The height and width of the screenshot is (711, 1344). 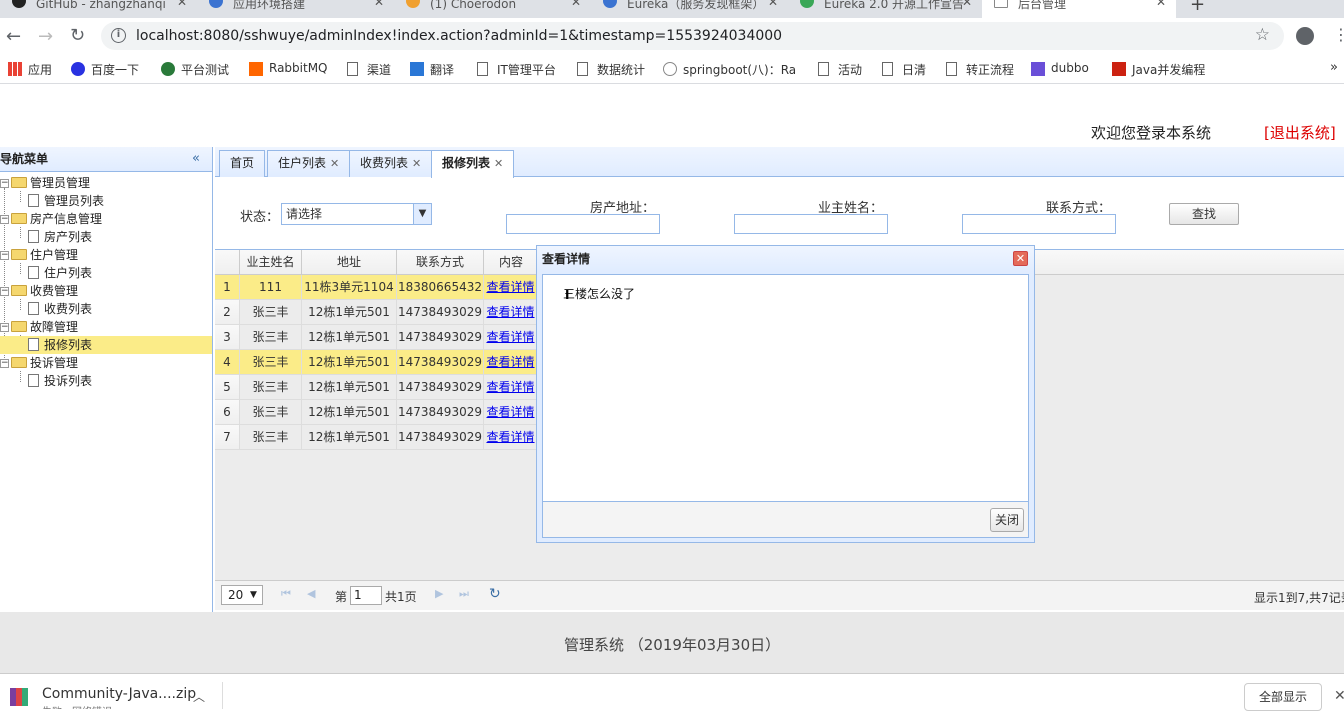 What do you see at coordinates (904, 69) in the screenshot?
I see `bookmark: 日清` at bounding box center [904, 69].